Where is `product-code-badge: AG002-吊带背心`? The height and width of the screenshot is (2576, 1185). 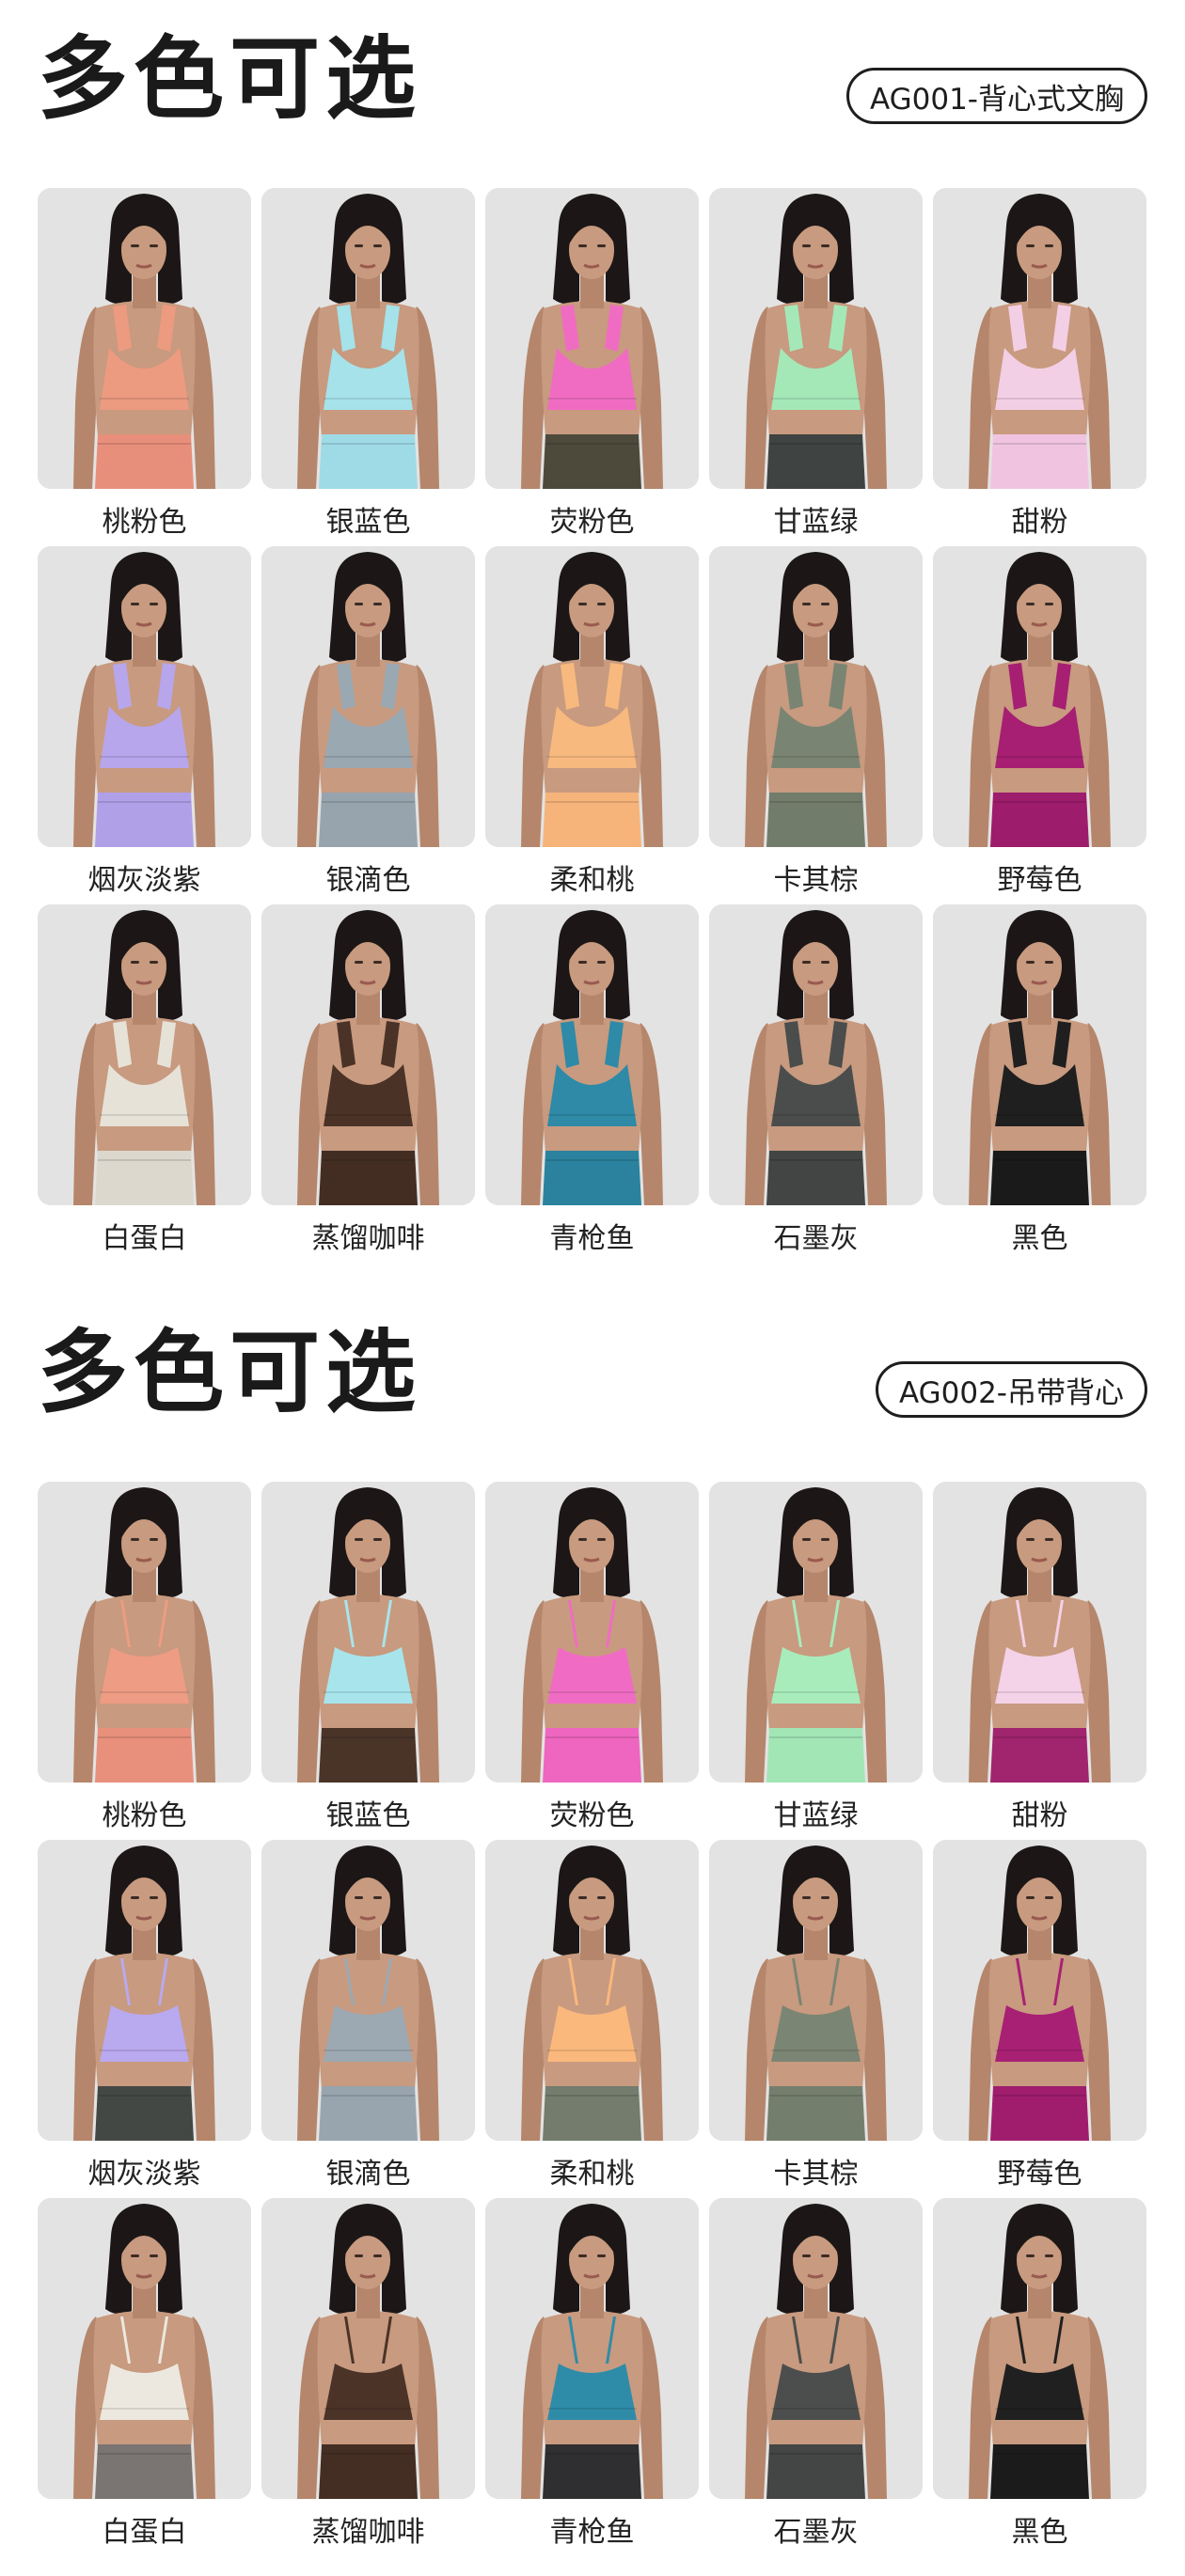
product-code-badge: AG002-吊带背心 is located at coordinates (1011, 1390).